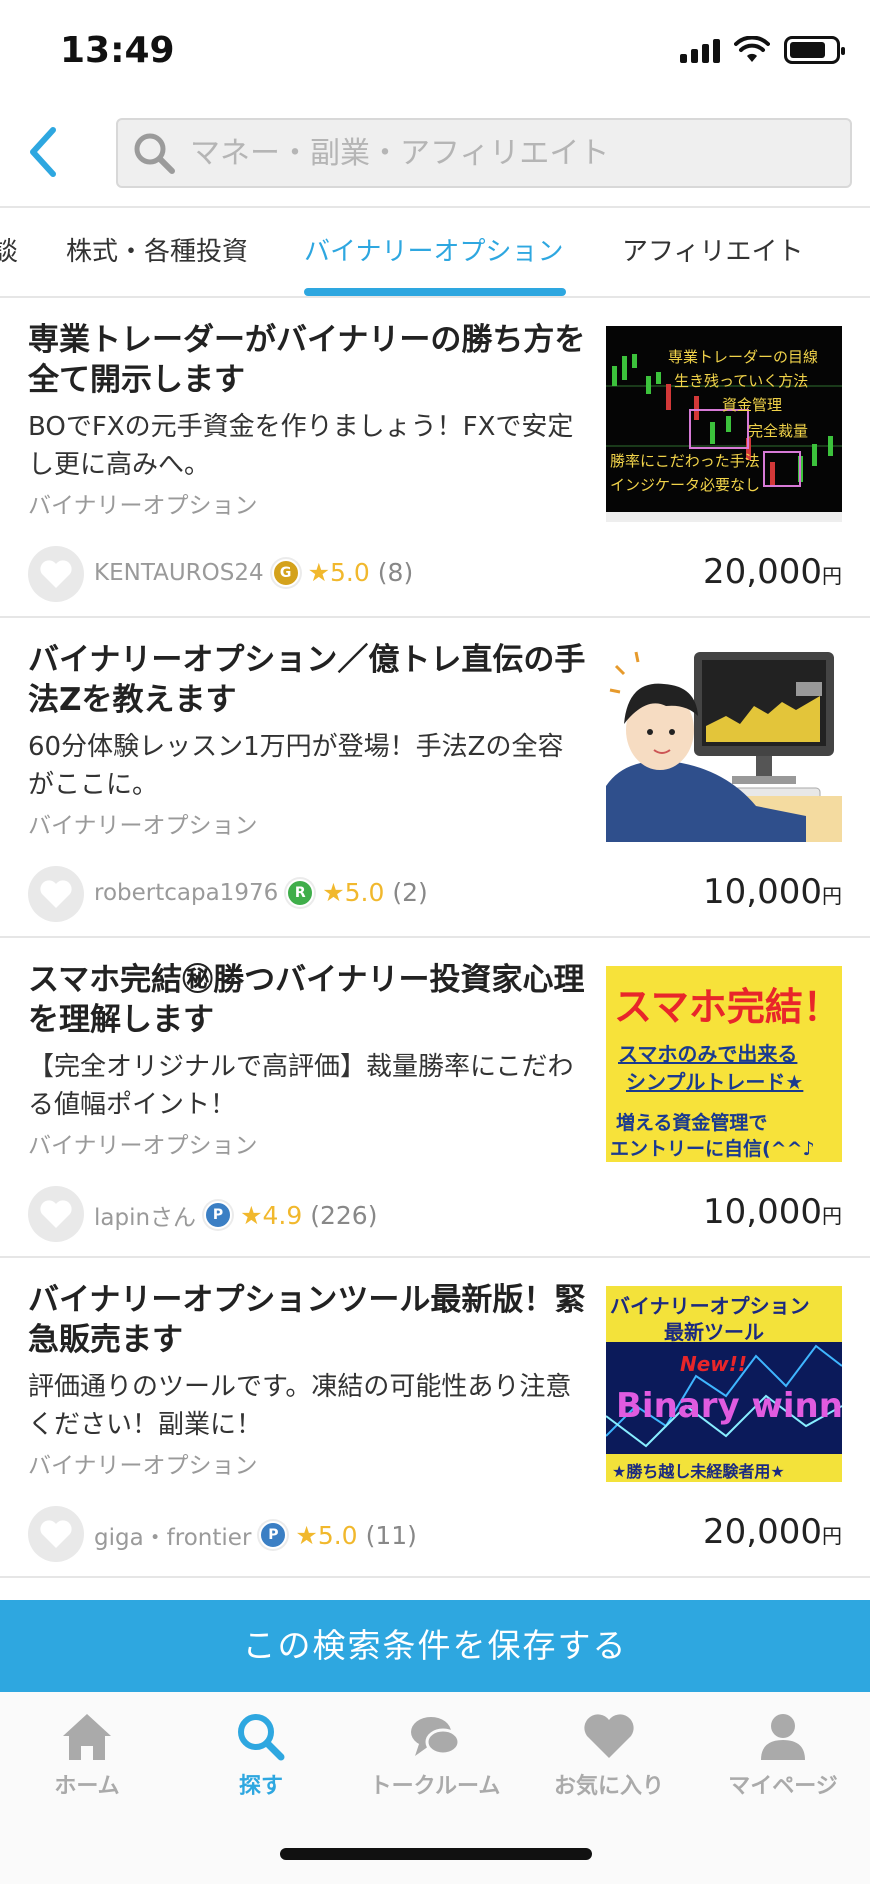 The image size is (870, 1884). I want to click on listing-title: スマホ完結㊙勝つバイナリー投資家心理を理解します, so click(306, 1000).